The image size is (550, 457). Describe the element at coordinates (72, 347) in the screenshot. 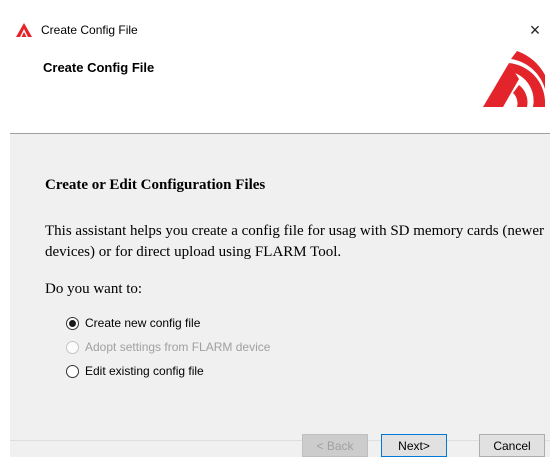

I see `radio-disabled-icon` at that location.